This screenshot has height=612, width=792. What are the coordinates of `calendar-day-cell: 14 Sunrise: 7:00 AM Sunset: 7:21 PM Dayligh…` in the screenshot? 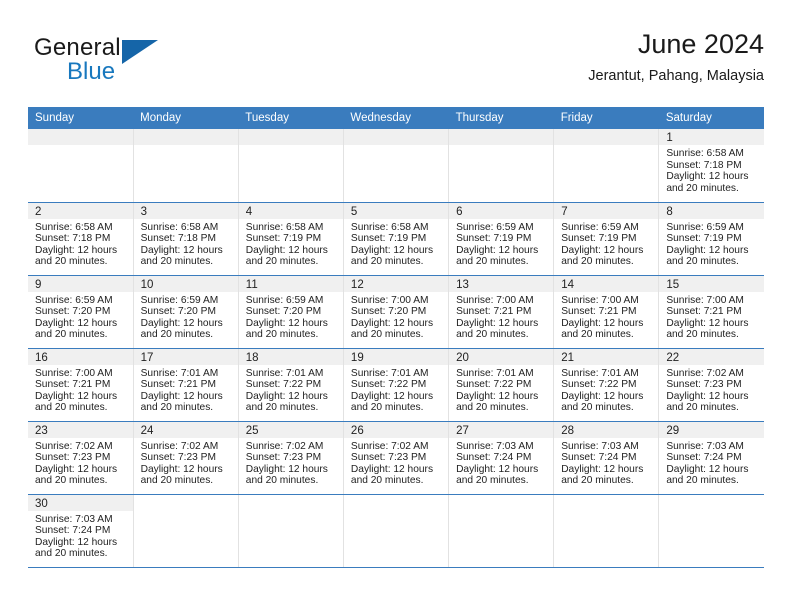 It's located at (606, 312).